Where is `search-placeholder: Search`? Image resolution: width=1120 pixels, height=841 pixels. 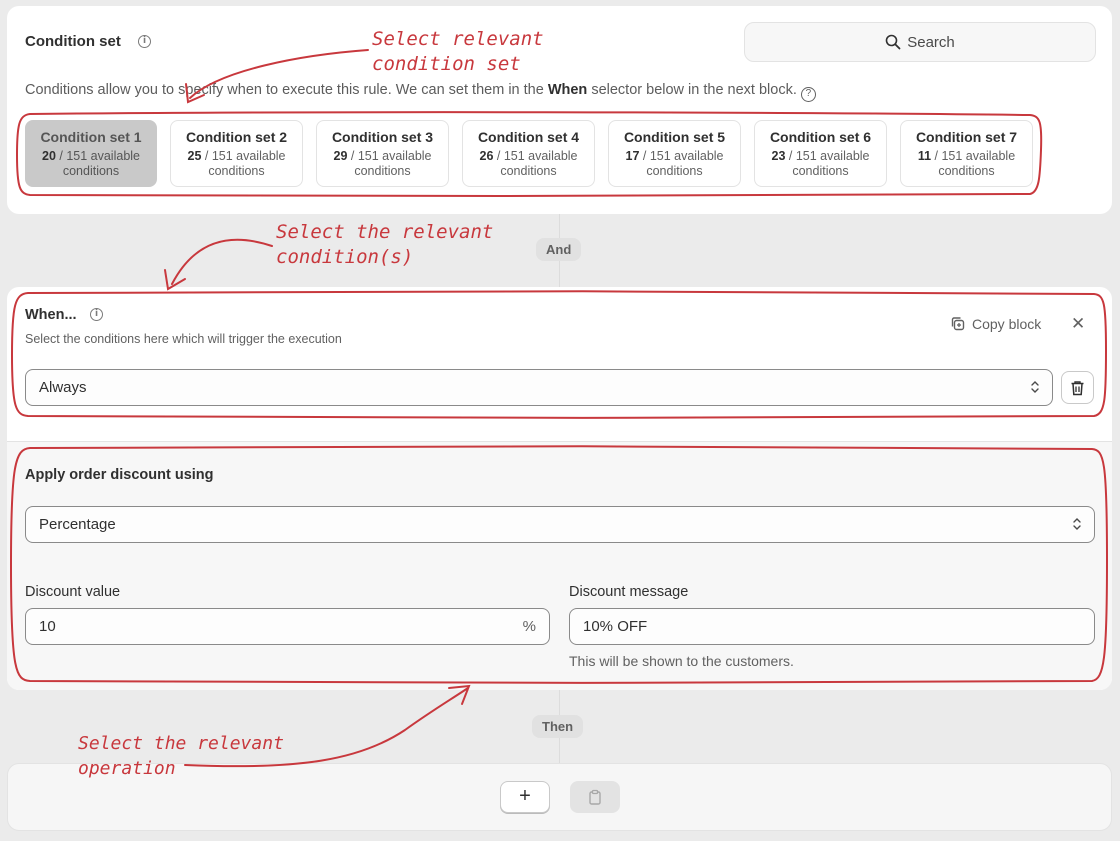
search-placeholder: Search is located at coordinates (931, 42).